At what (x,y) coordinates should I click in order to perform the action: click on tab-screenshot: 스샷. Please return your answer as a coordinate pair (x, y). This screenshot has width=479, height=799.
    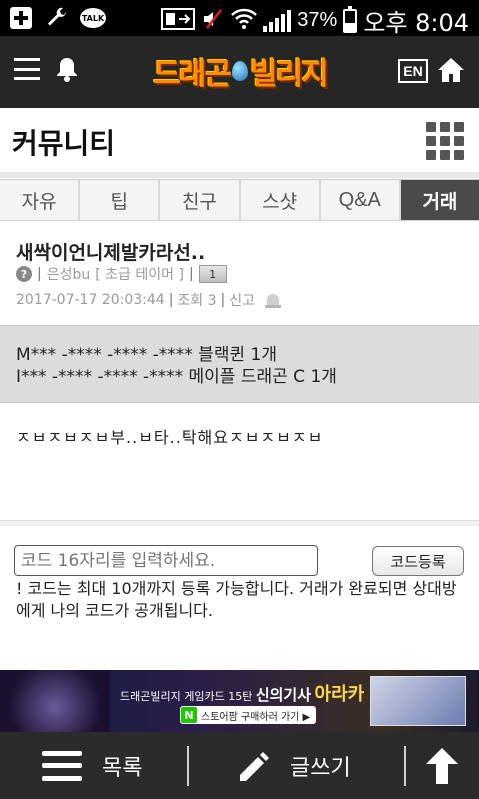
    Looking at the image, I should click on (280, 200).